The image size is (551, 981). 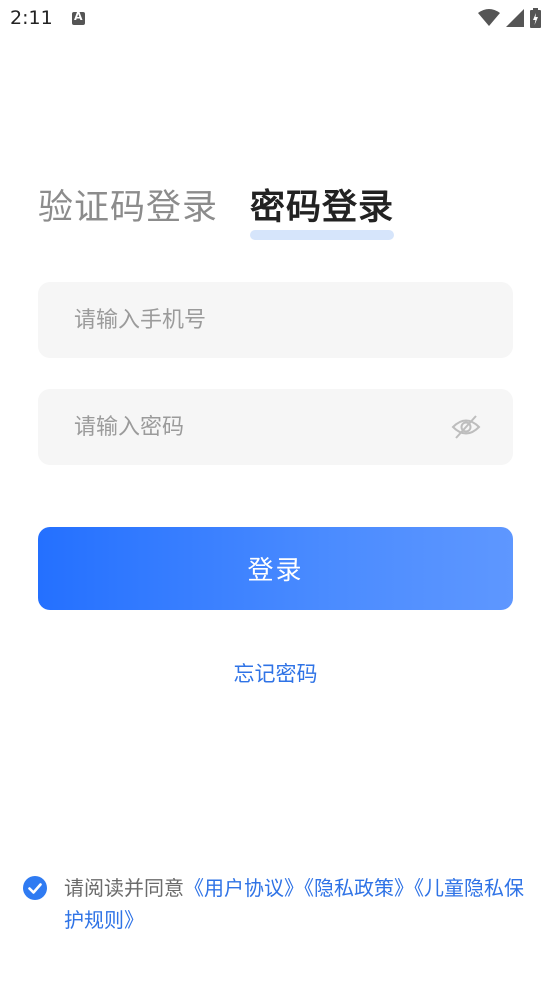 I want to click on phone-field-container, so click(x=275, y=320).